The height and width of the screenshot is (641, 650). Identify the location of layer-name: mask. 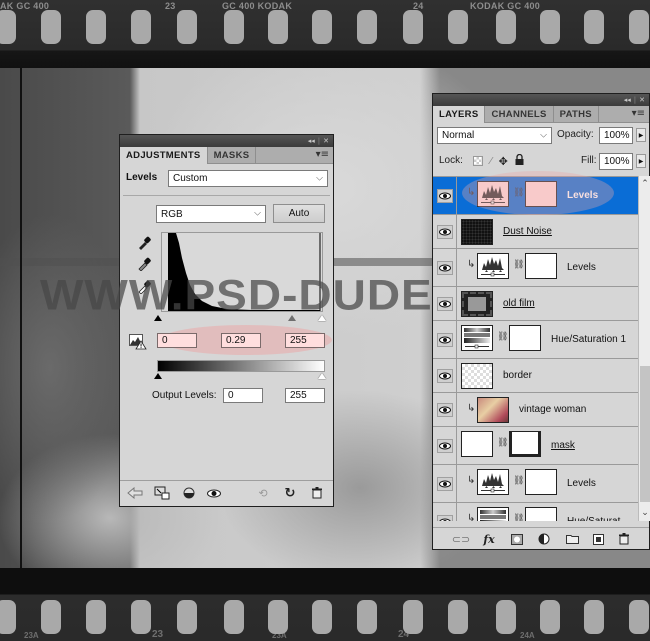
(563, 445).